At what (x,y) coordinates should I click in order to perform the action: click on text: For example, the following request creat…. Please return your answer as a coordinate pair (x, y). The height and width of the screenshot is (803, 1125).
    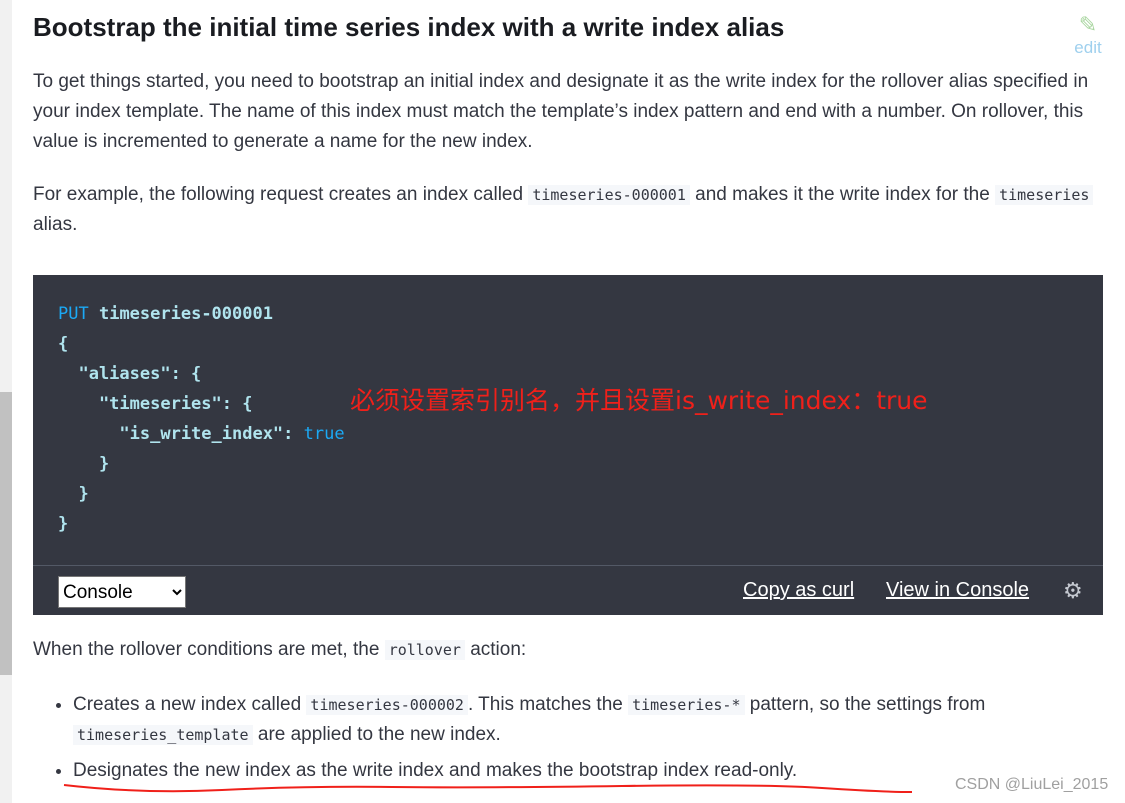
    Looking at the image, I should click on (281, 194).